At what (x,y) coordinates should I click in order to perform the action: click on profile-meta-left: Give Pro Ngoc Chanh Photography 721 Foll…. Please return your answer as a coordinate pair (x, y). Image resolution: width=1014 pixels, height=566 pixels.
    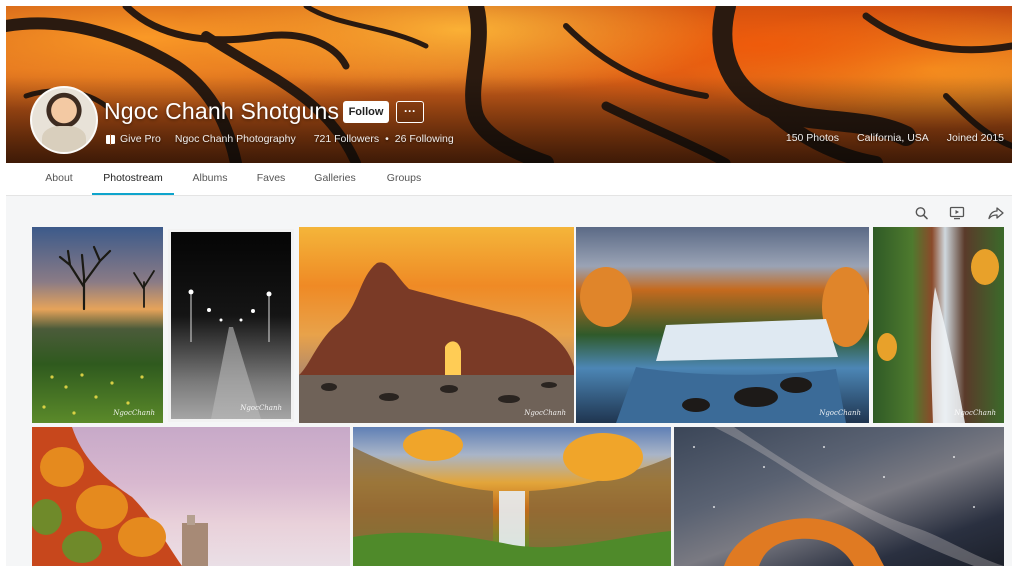
    Looking at the image, I should click on (280, 139).